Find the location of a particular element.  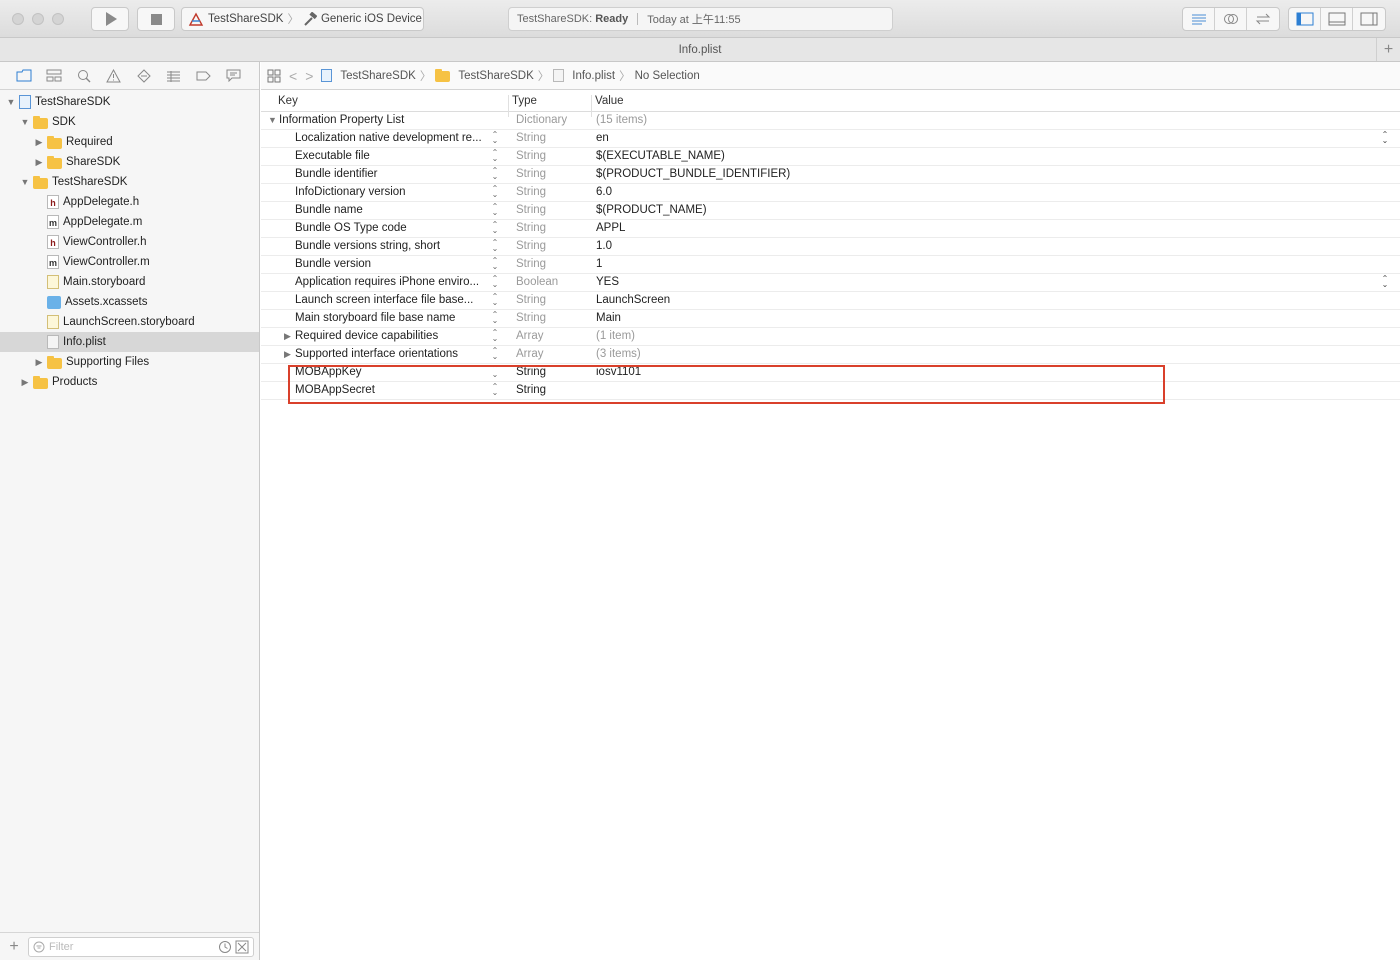

scheme-selector: TestShareSDK 〉 Generic iOS Device is located at coordinates (302, 19).